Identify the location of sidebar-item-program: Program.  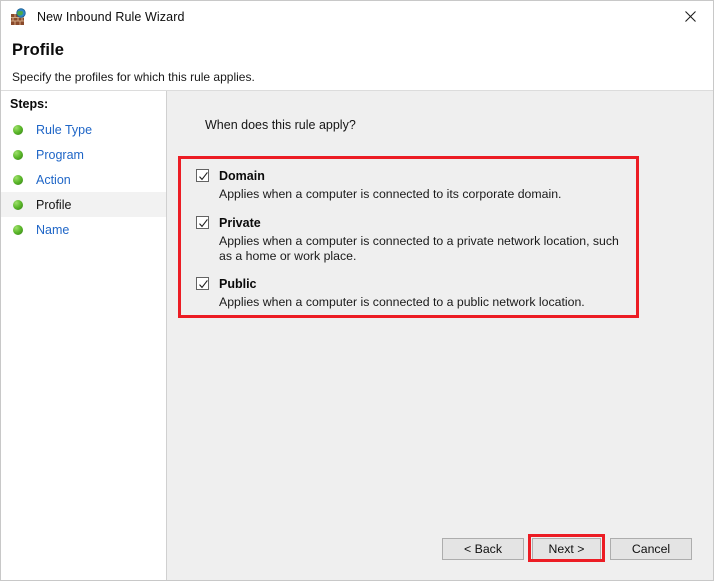
(83, 154).